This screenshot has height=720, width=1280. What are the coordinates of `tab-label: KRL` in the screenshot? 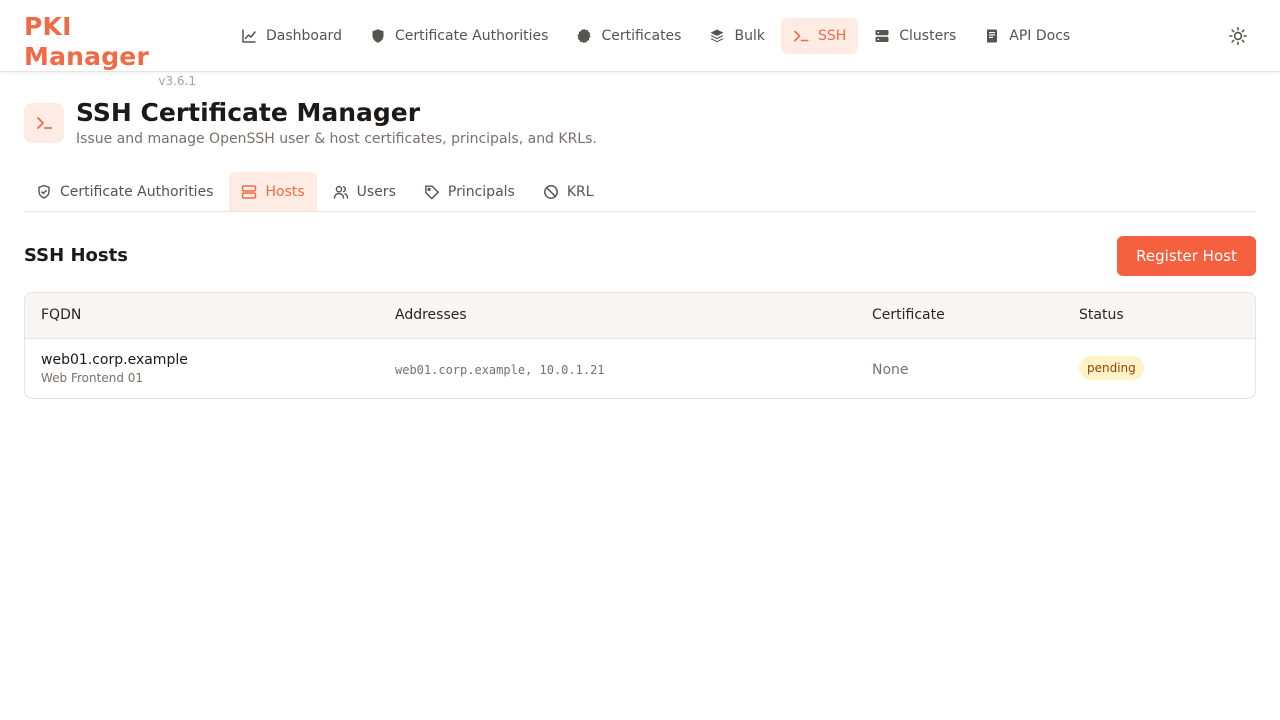 It's located at (580, 191).